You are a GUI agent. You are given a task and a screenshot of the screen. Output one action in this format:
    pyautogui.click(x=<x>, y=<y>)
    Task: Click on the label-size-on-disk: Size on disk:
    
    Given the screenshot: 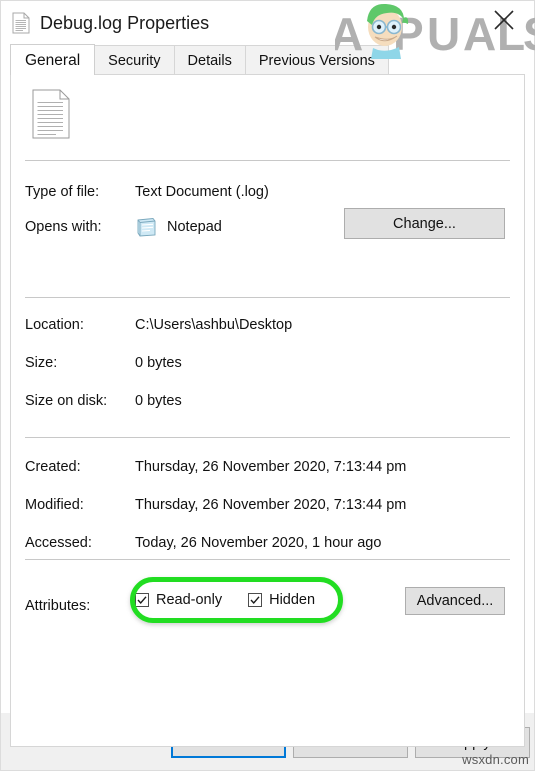 What is the action you would take?
    pyautogui.click(x=66, y=401)
    